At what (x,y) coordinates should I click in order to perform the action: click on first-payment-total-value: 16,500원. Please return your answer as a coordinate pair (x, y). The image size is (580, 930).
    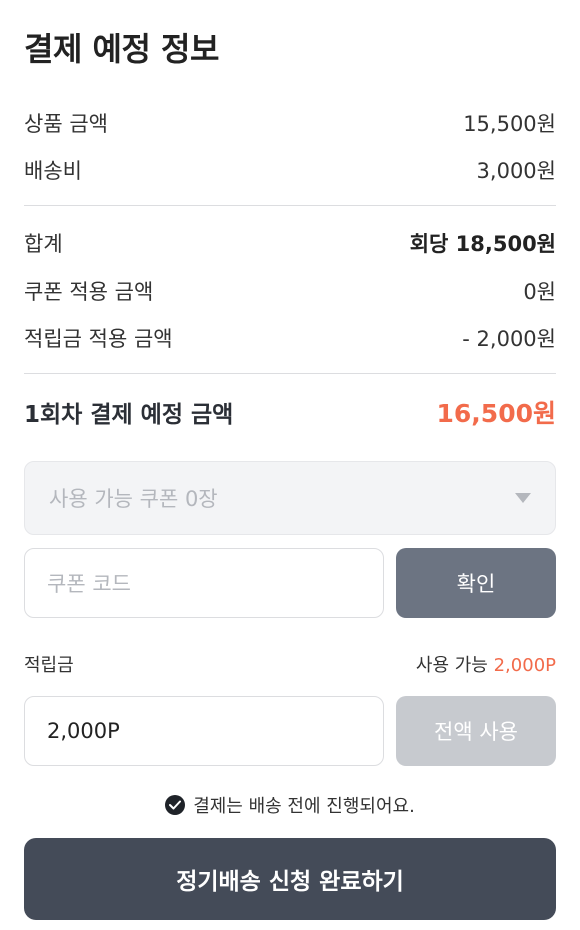
    Looking at the image, I should click on (496, 413).